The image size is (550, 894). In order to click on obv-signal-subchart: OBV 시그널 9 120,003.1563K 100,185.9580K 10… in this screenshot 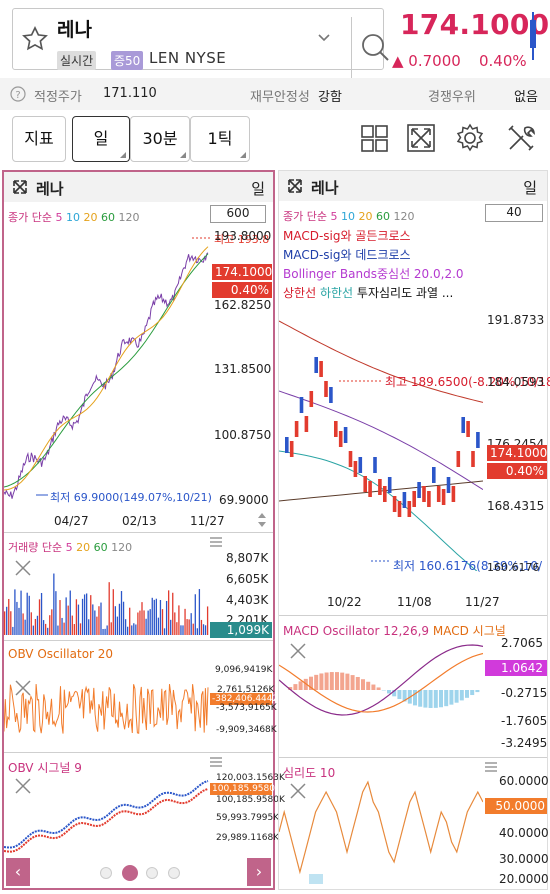, I will do `click(144, 804)`.